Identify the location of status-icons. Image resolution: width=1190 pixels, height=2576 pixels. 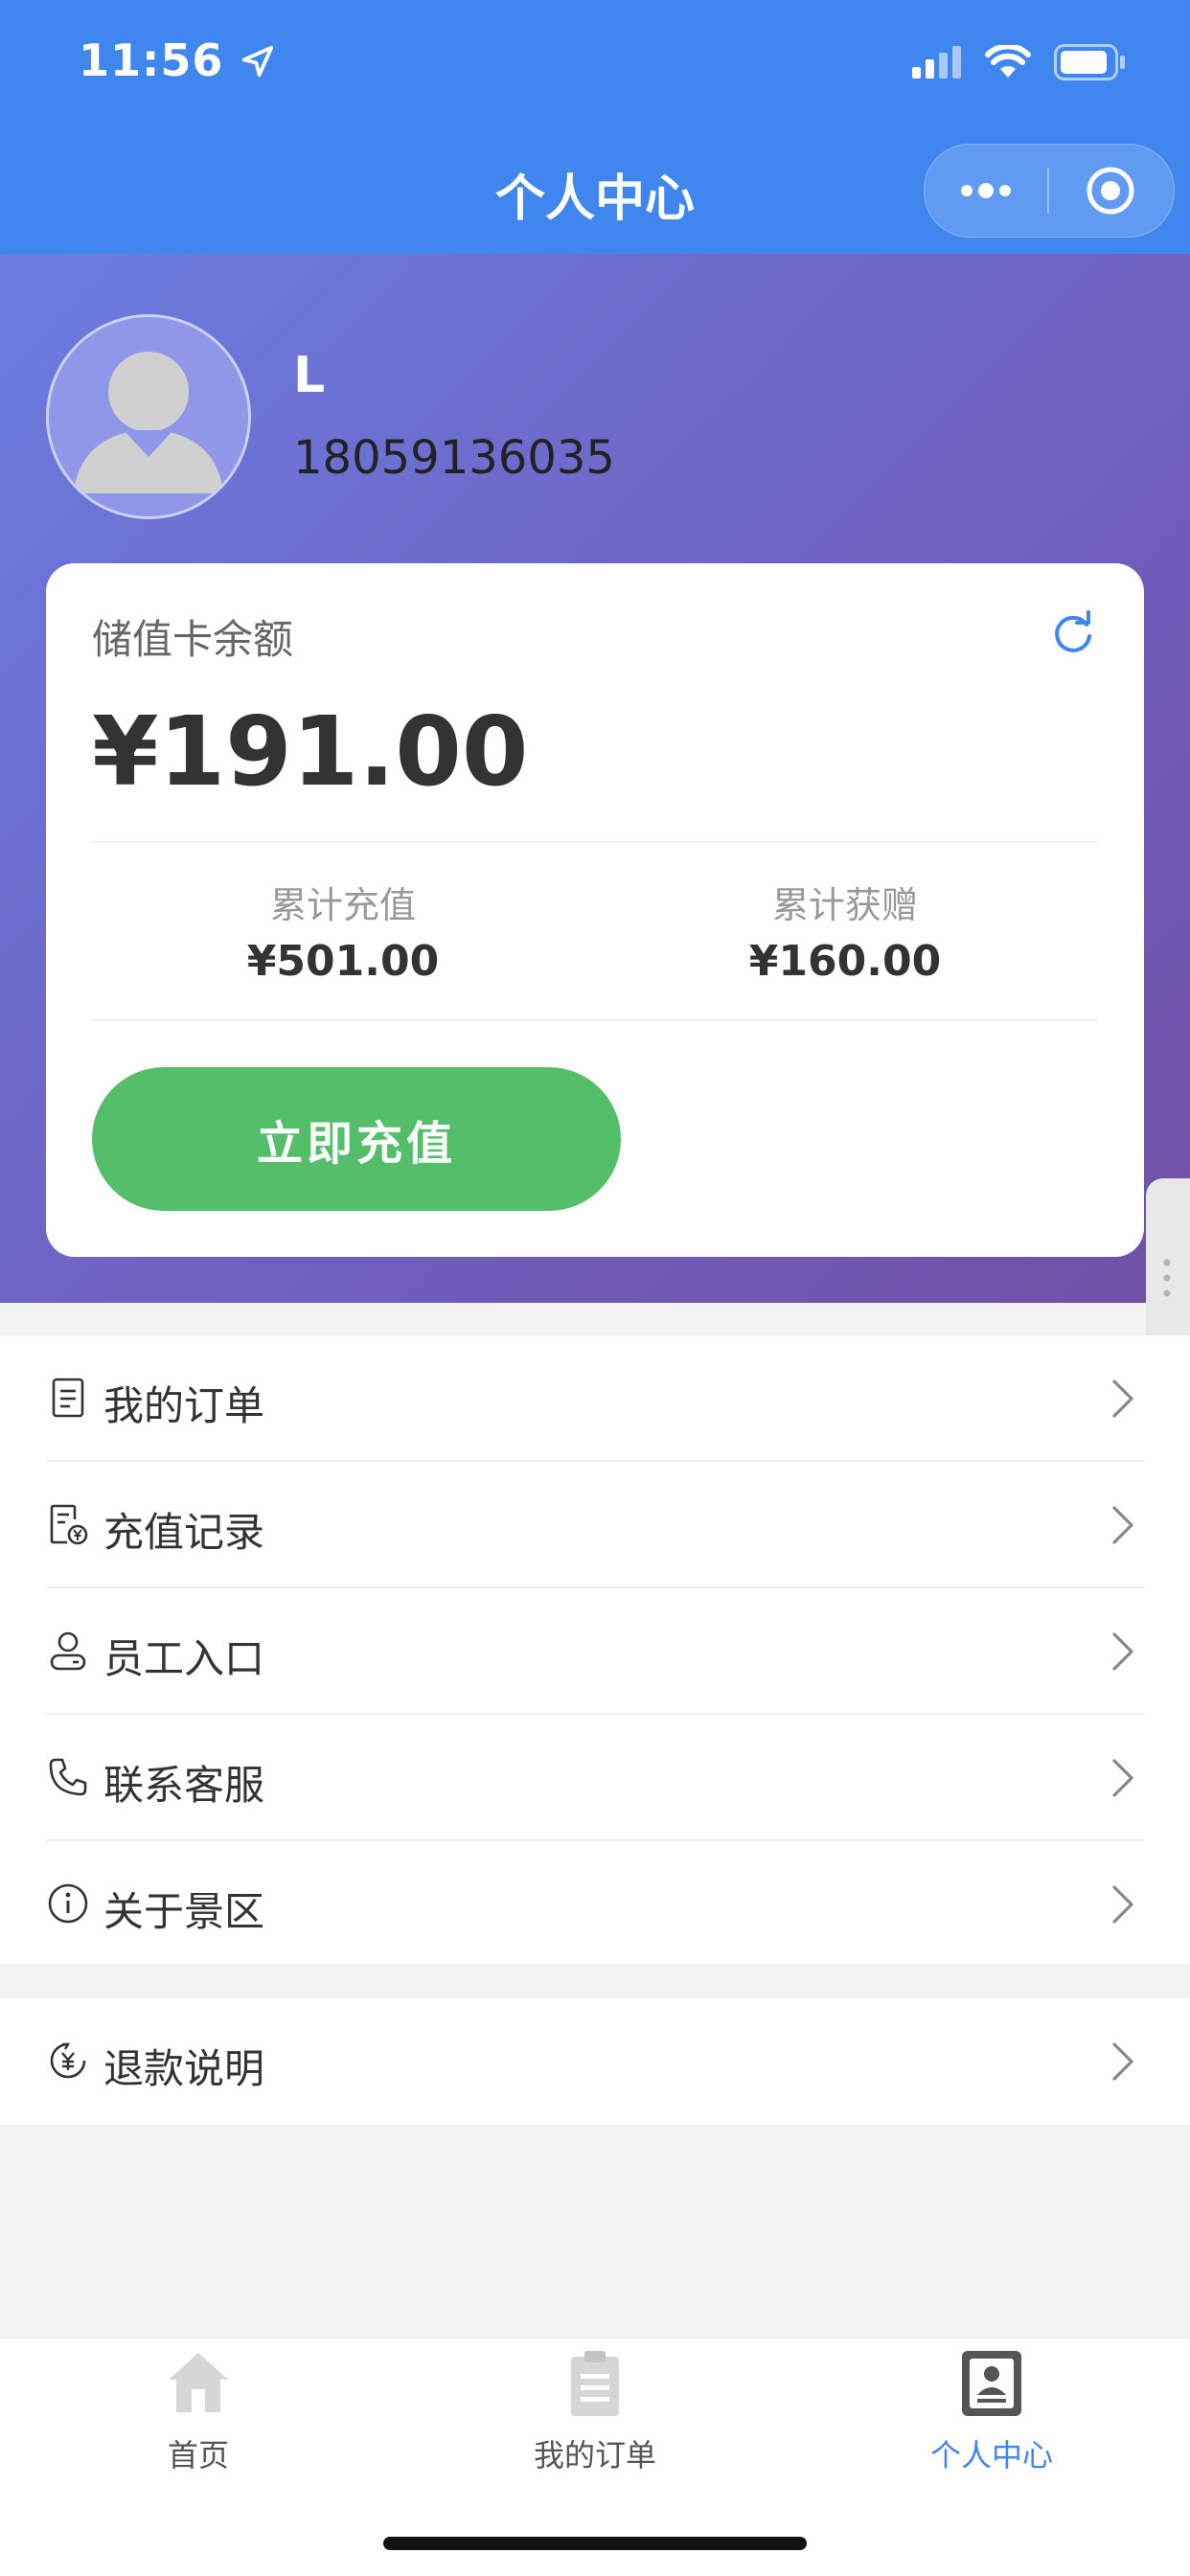
(1019, 62).